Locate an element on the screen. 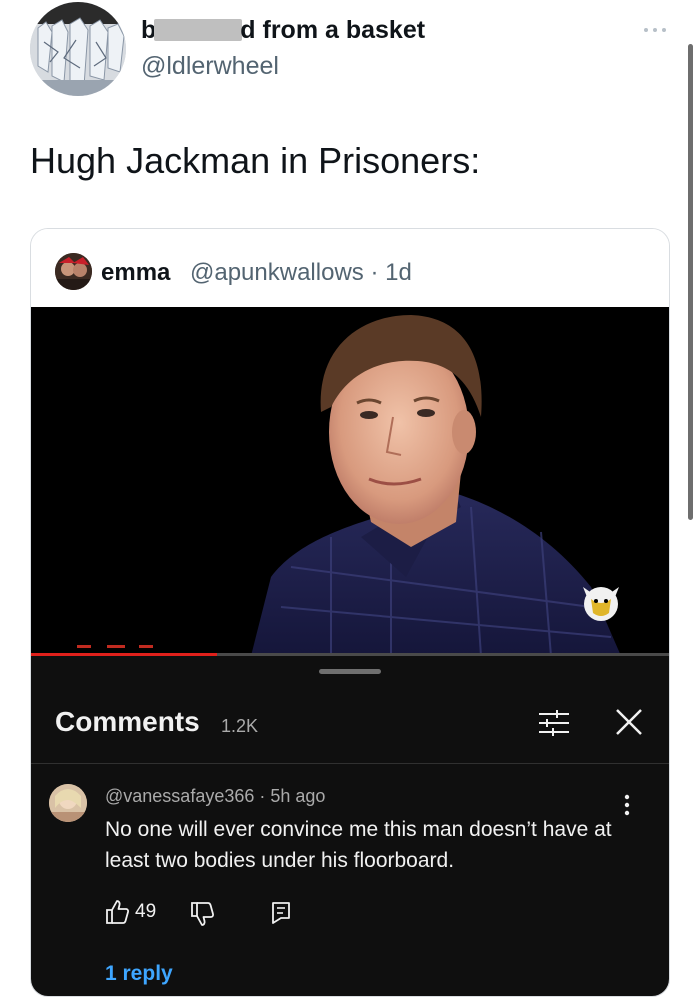 The height and width of the screenshot is (997, 700). replies-link: 1 reply is located at coordinates (139, 974).